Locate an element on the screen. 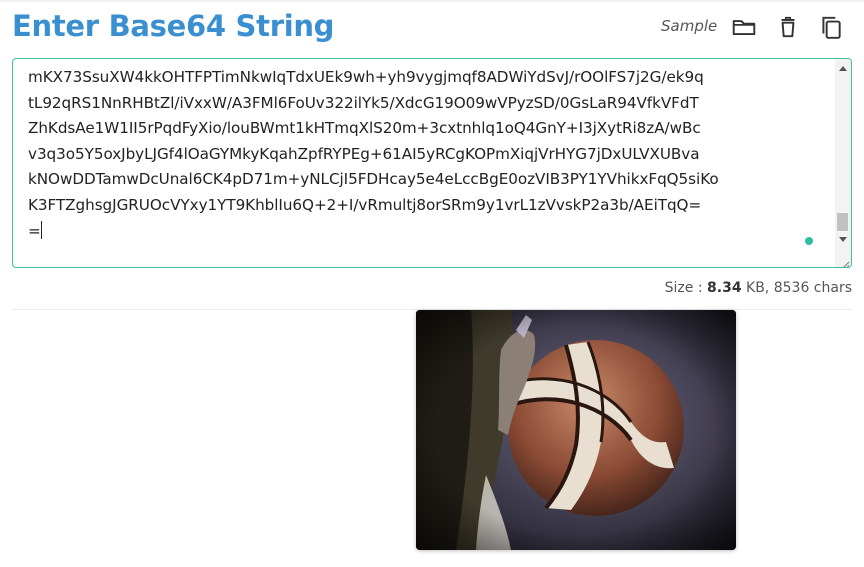 This screenshot has height=567, width=864. size-unit: KB, is located at coordinates (758, 288).